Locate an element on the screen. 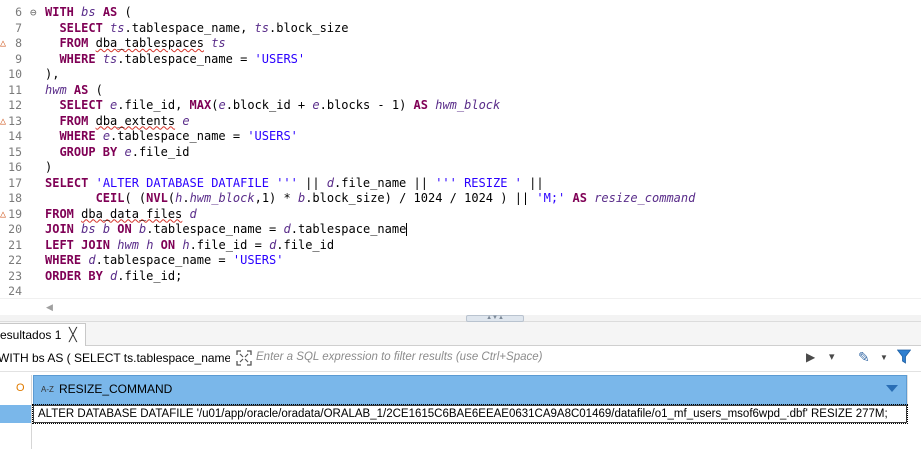 The width and height of the screenshot is (921, 449). results-tab-bar: esultados 1 ╳ is located at coordinates (460, 334).